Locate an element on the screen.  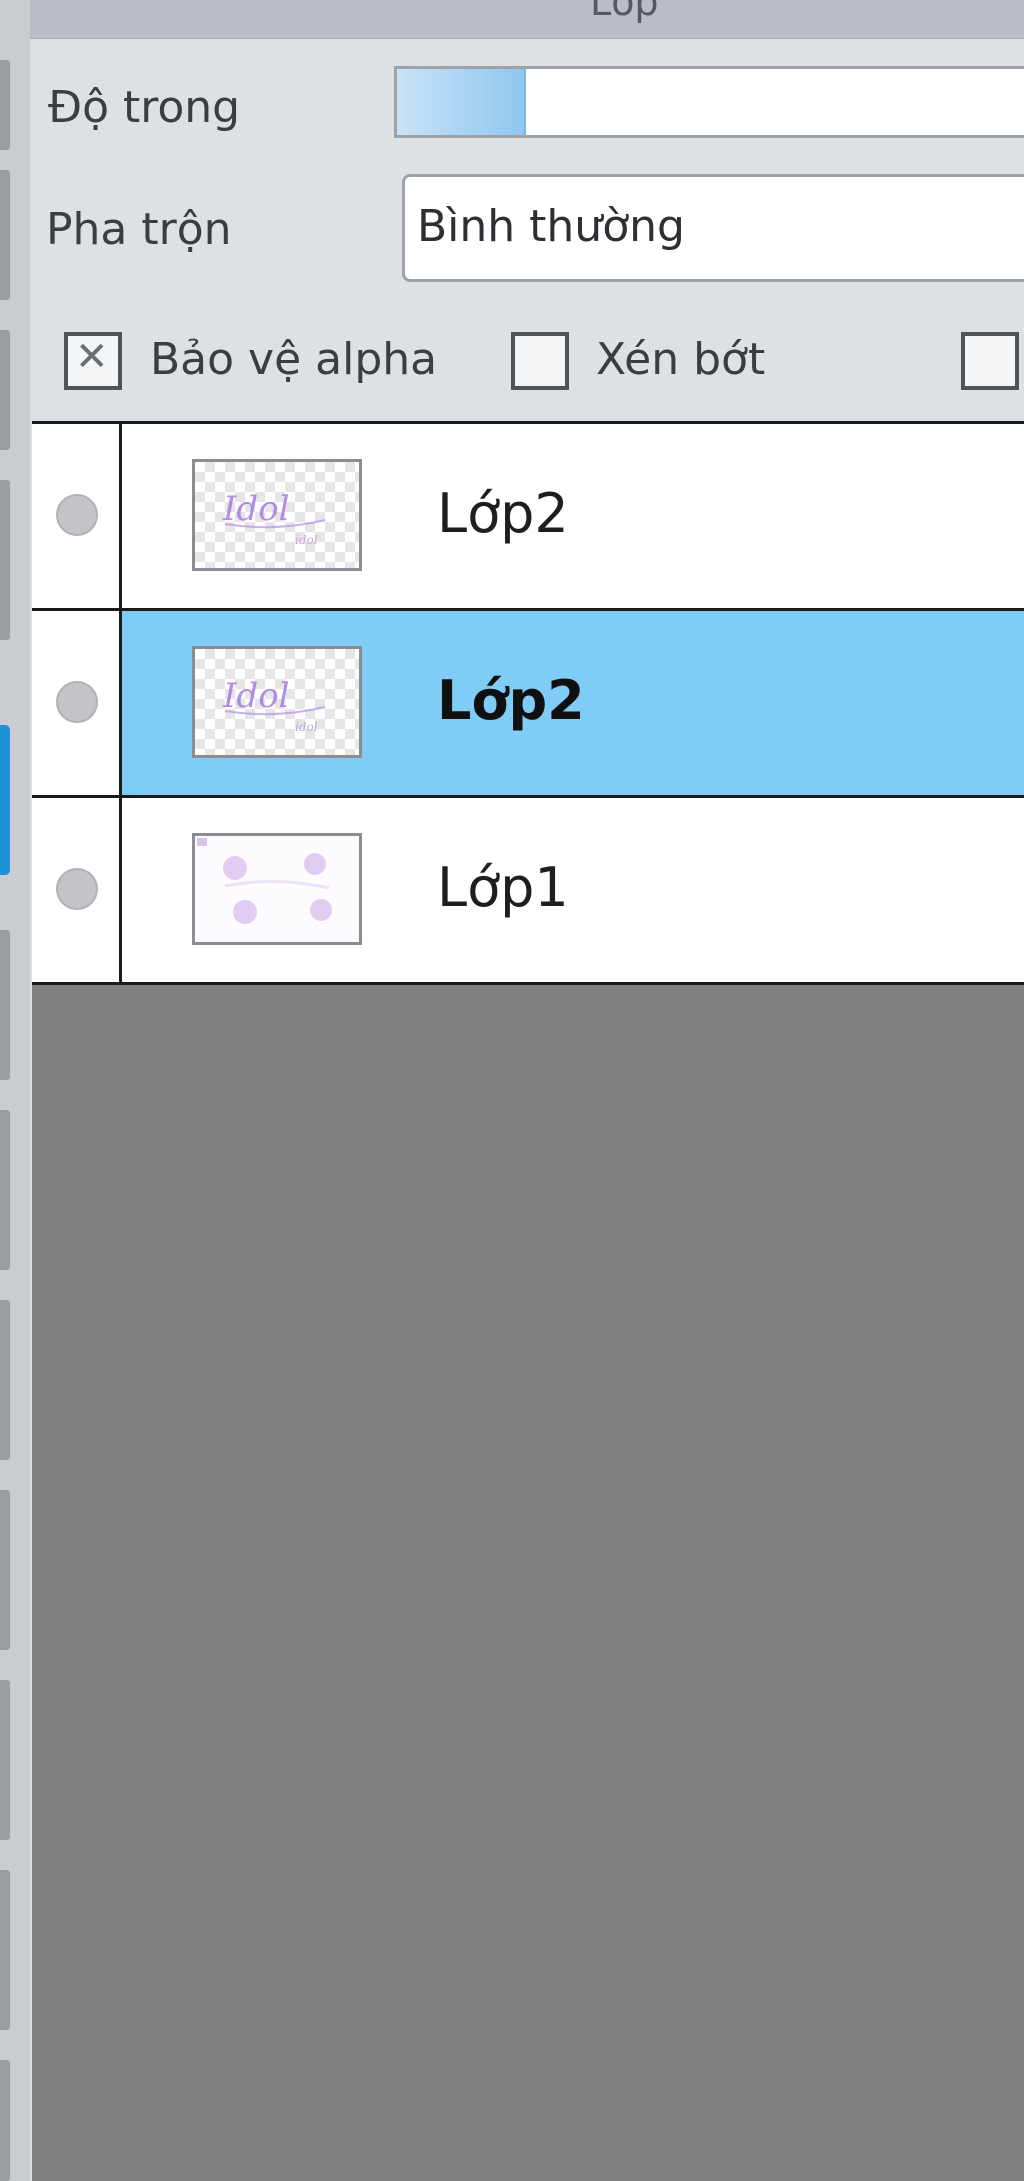
clipping-label: Xén bớt is located at coordinates (681, 359).